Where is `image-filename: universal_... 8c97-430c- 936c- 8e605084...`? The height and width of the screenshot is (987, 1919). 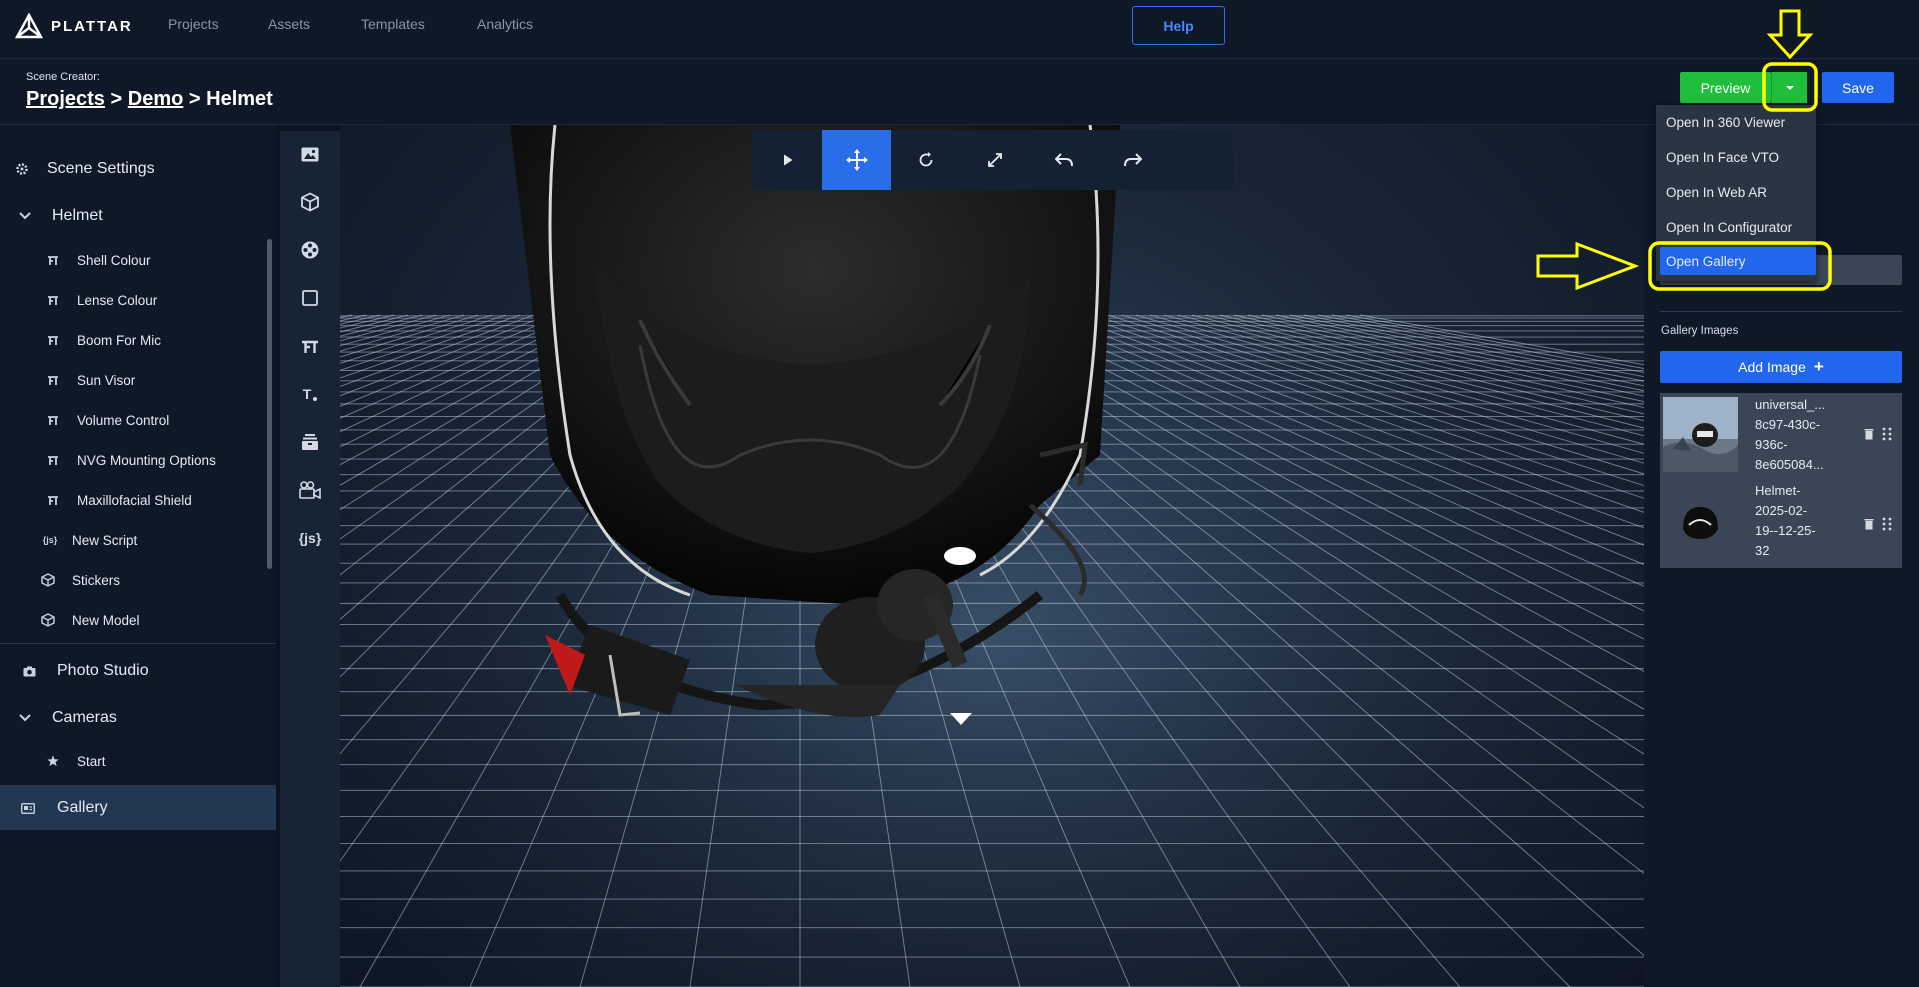 image-filename: universal_... 8c97-430c- 936c- 8e605084... is located at coordinates (1790, 434).